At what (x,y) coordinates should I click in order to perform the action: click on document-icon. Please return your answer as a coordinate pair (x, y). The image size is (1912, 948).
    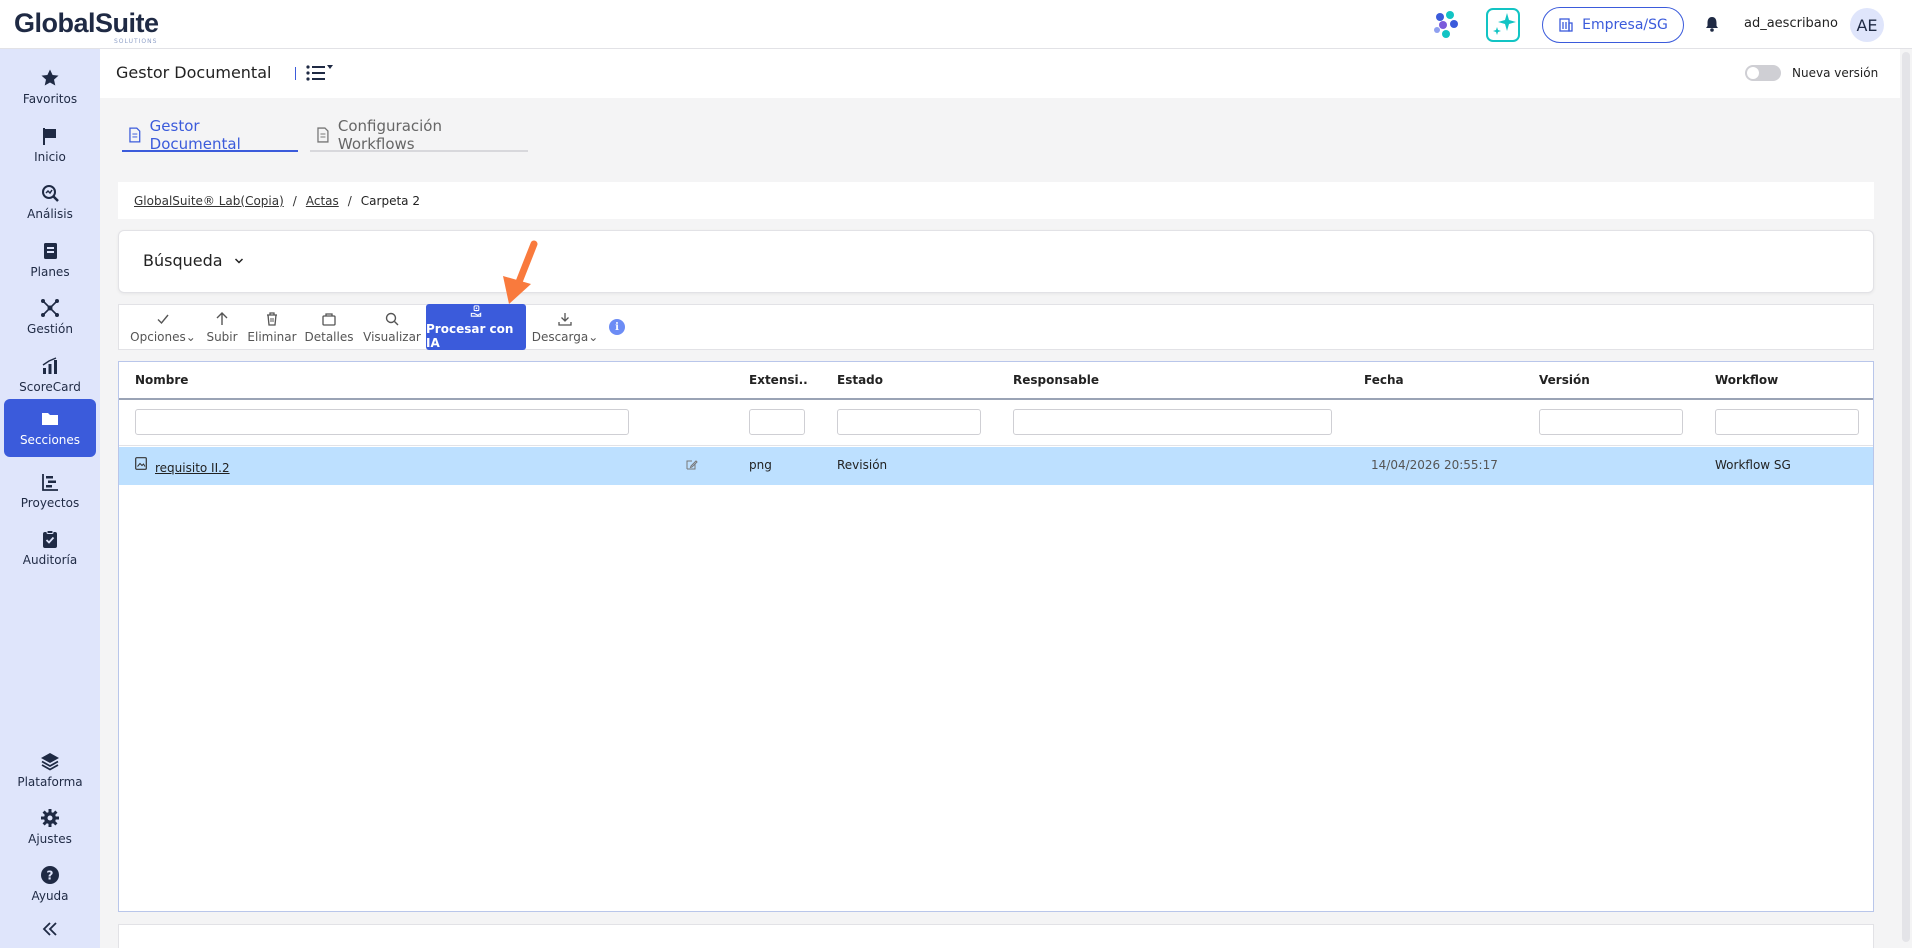
    Looking at the image, I should click on (323, 135).